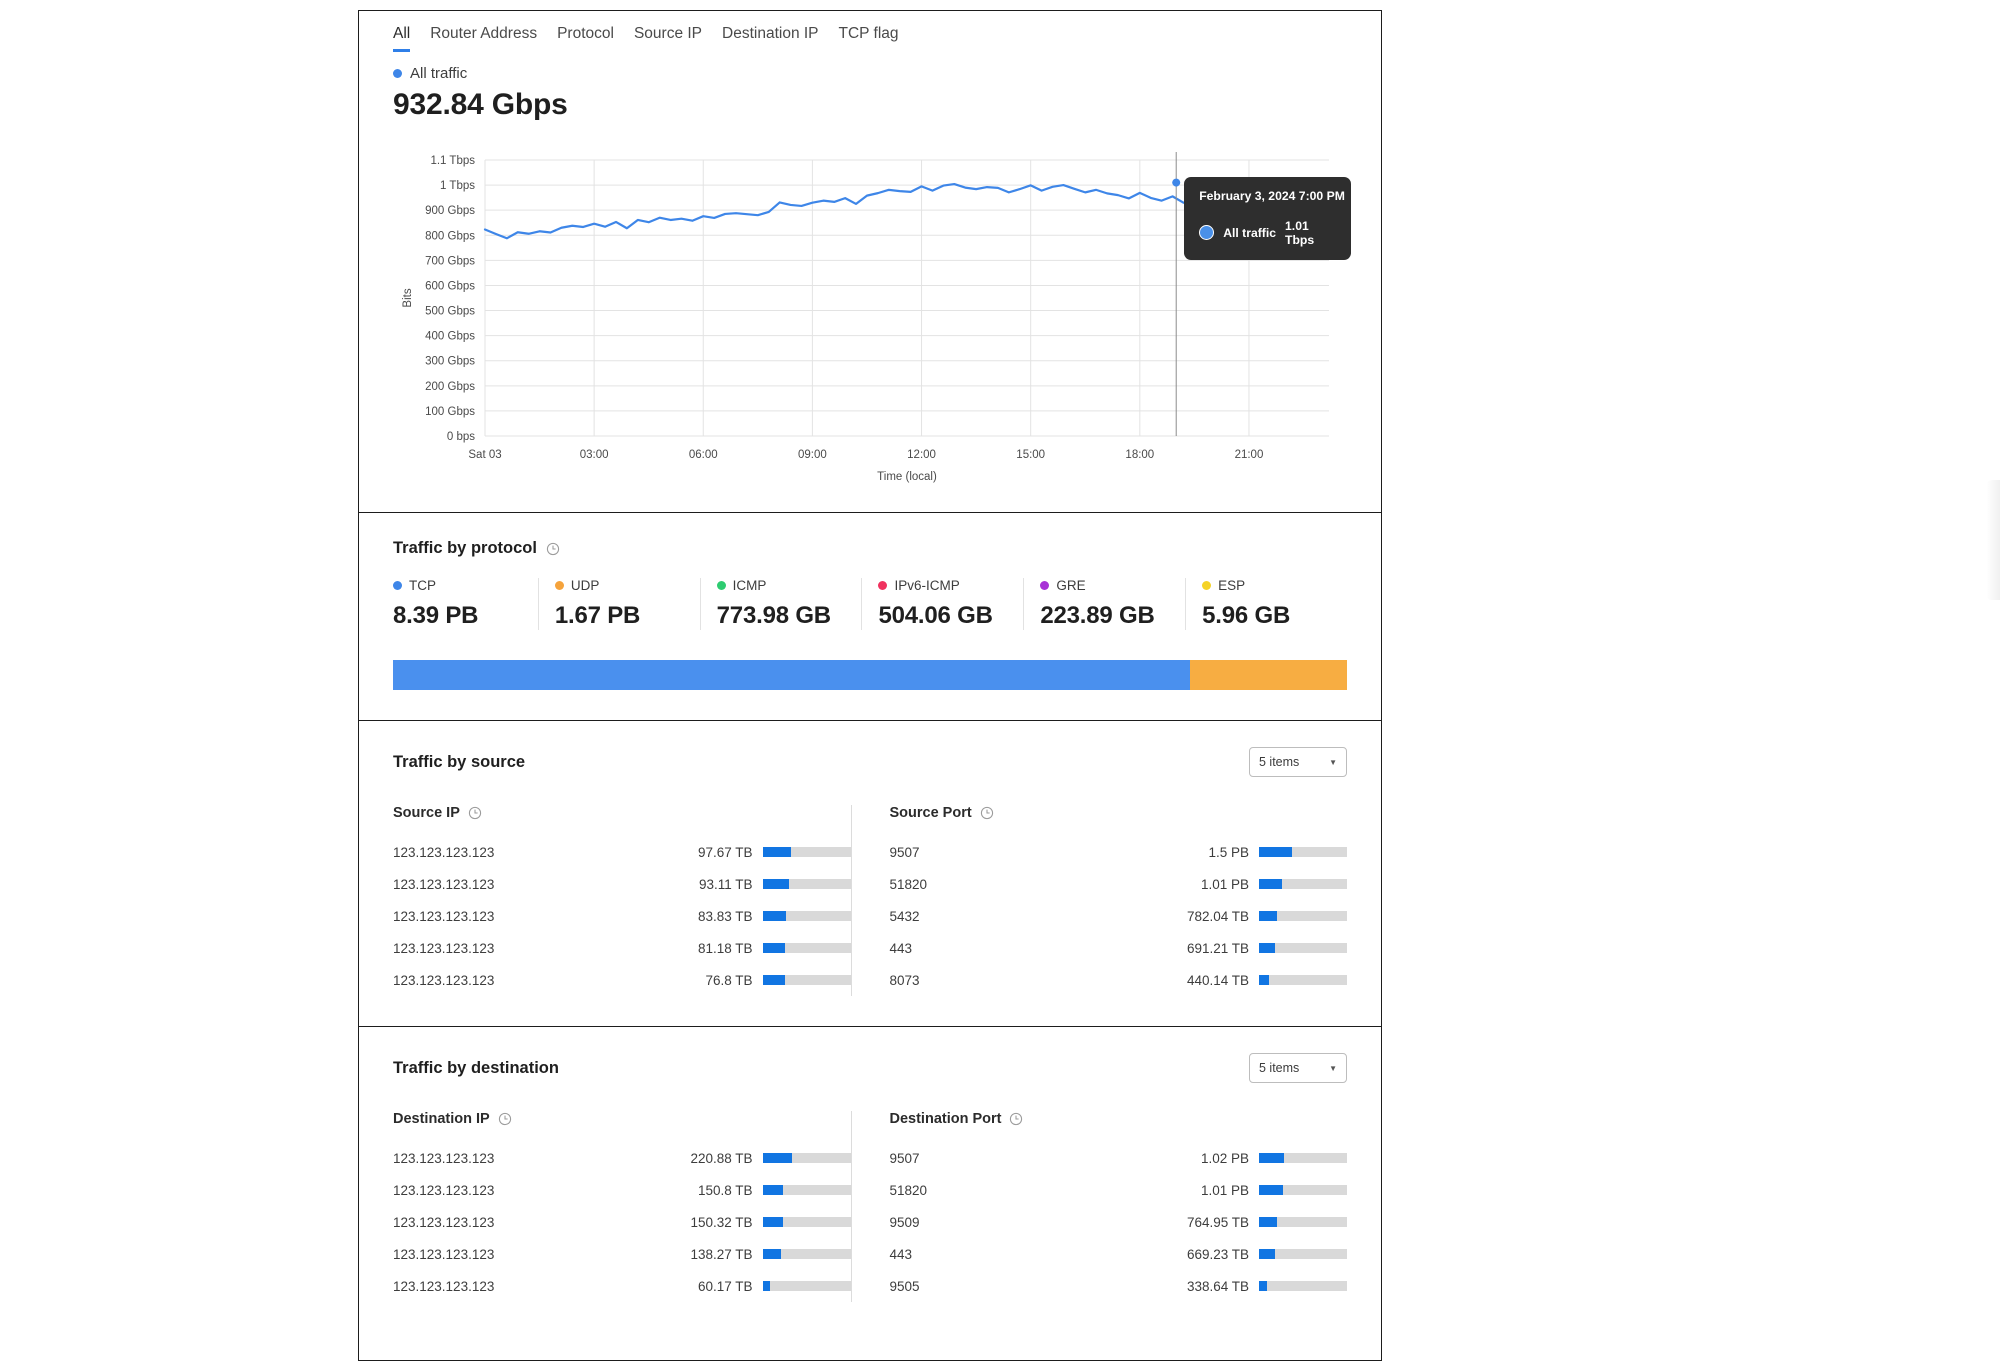 The height and width of the screenshot is (1361, 2000). What do you see at coordinates (927, 585) in the screenshot?
I see `protocol-name: IPv6-ICMP` at bounding box center [927, 585].